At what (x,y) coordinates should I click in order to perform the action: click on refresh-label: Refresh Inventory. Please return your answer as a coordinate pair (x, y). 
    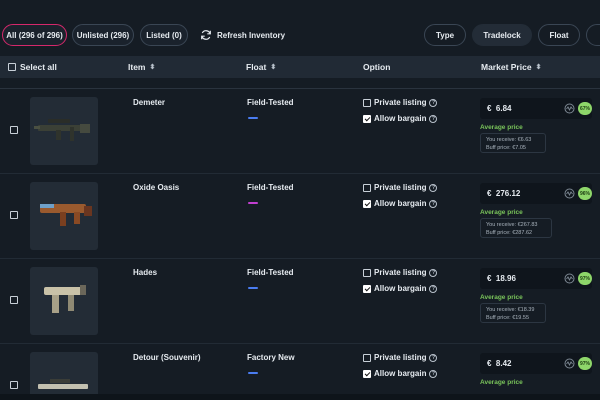
    Looking at the image, I should click on (251, 35).